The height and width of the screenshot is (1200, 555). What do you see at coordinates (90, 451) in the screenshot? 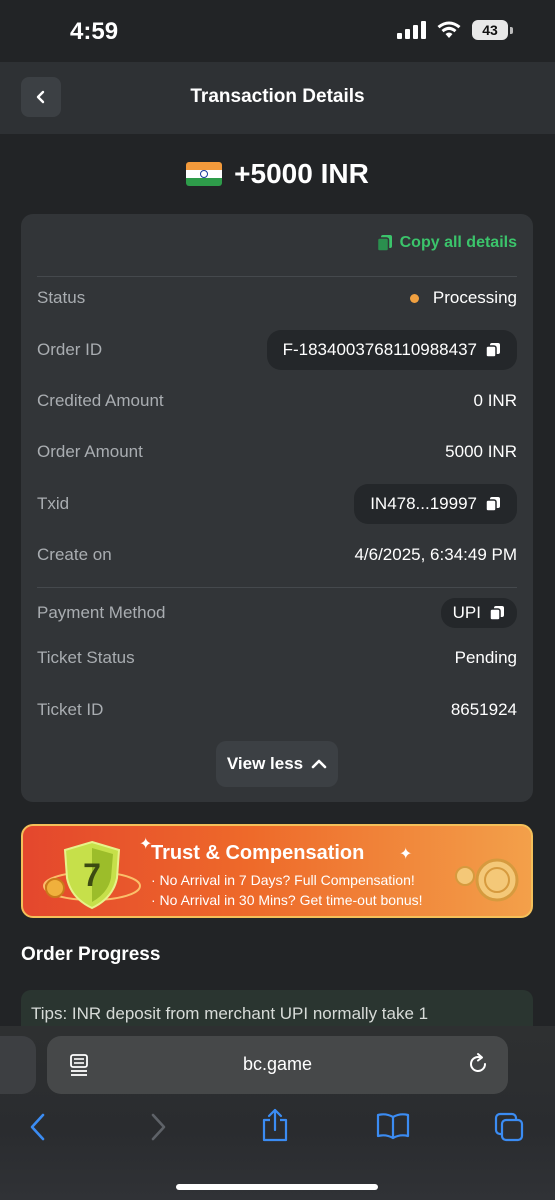
I see `order-amount-label: Order Amount` at bounding box center [90, 451].